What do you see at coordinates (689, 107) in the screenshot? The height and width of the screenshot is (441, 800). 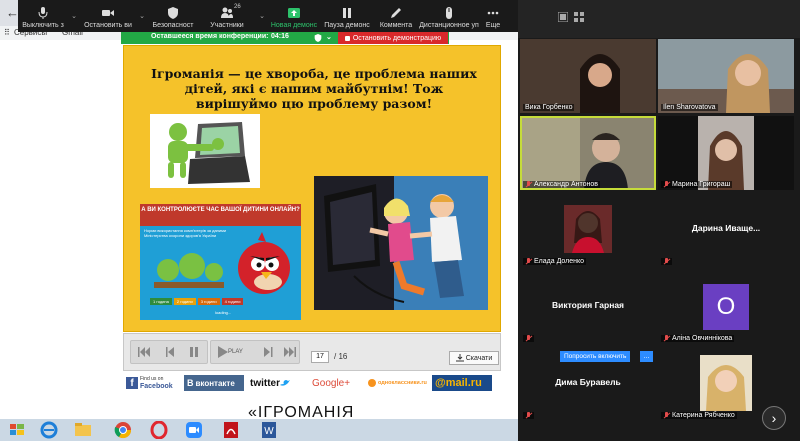 I see `participant-name: Ilen Sharovatova` at bounding box center [689, 107].